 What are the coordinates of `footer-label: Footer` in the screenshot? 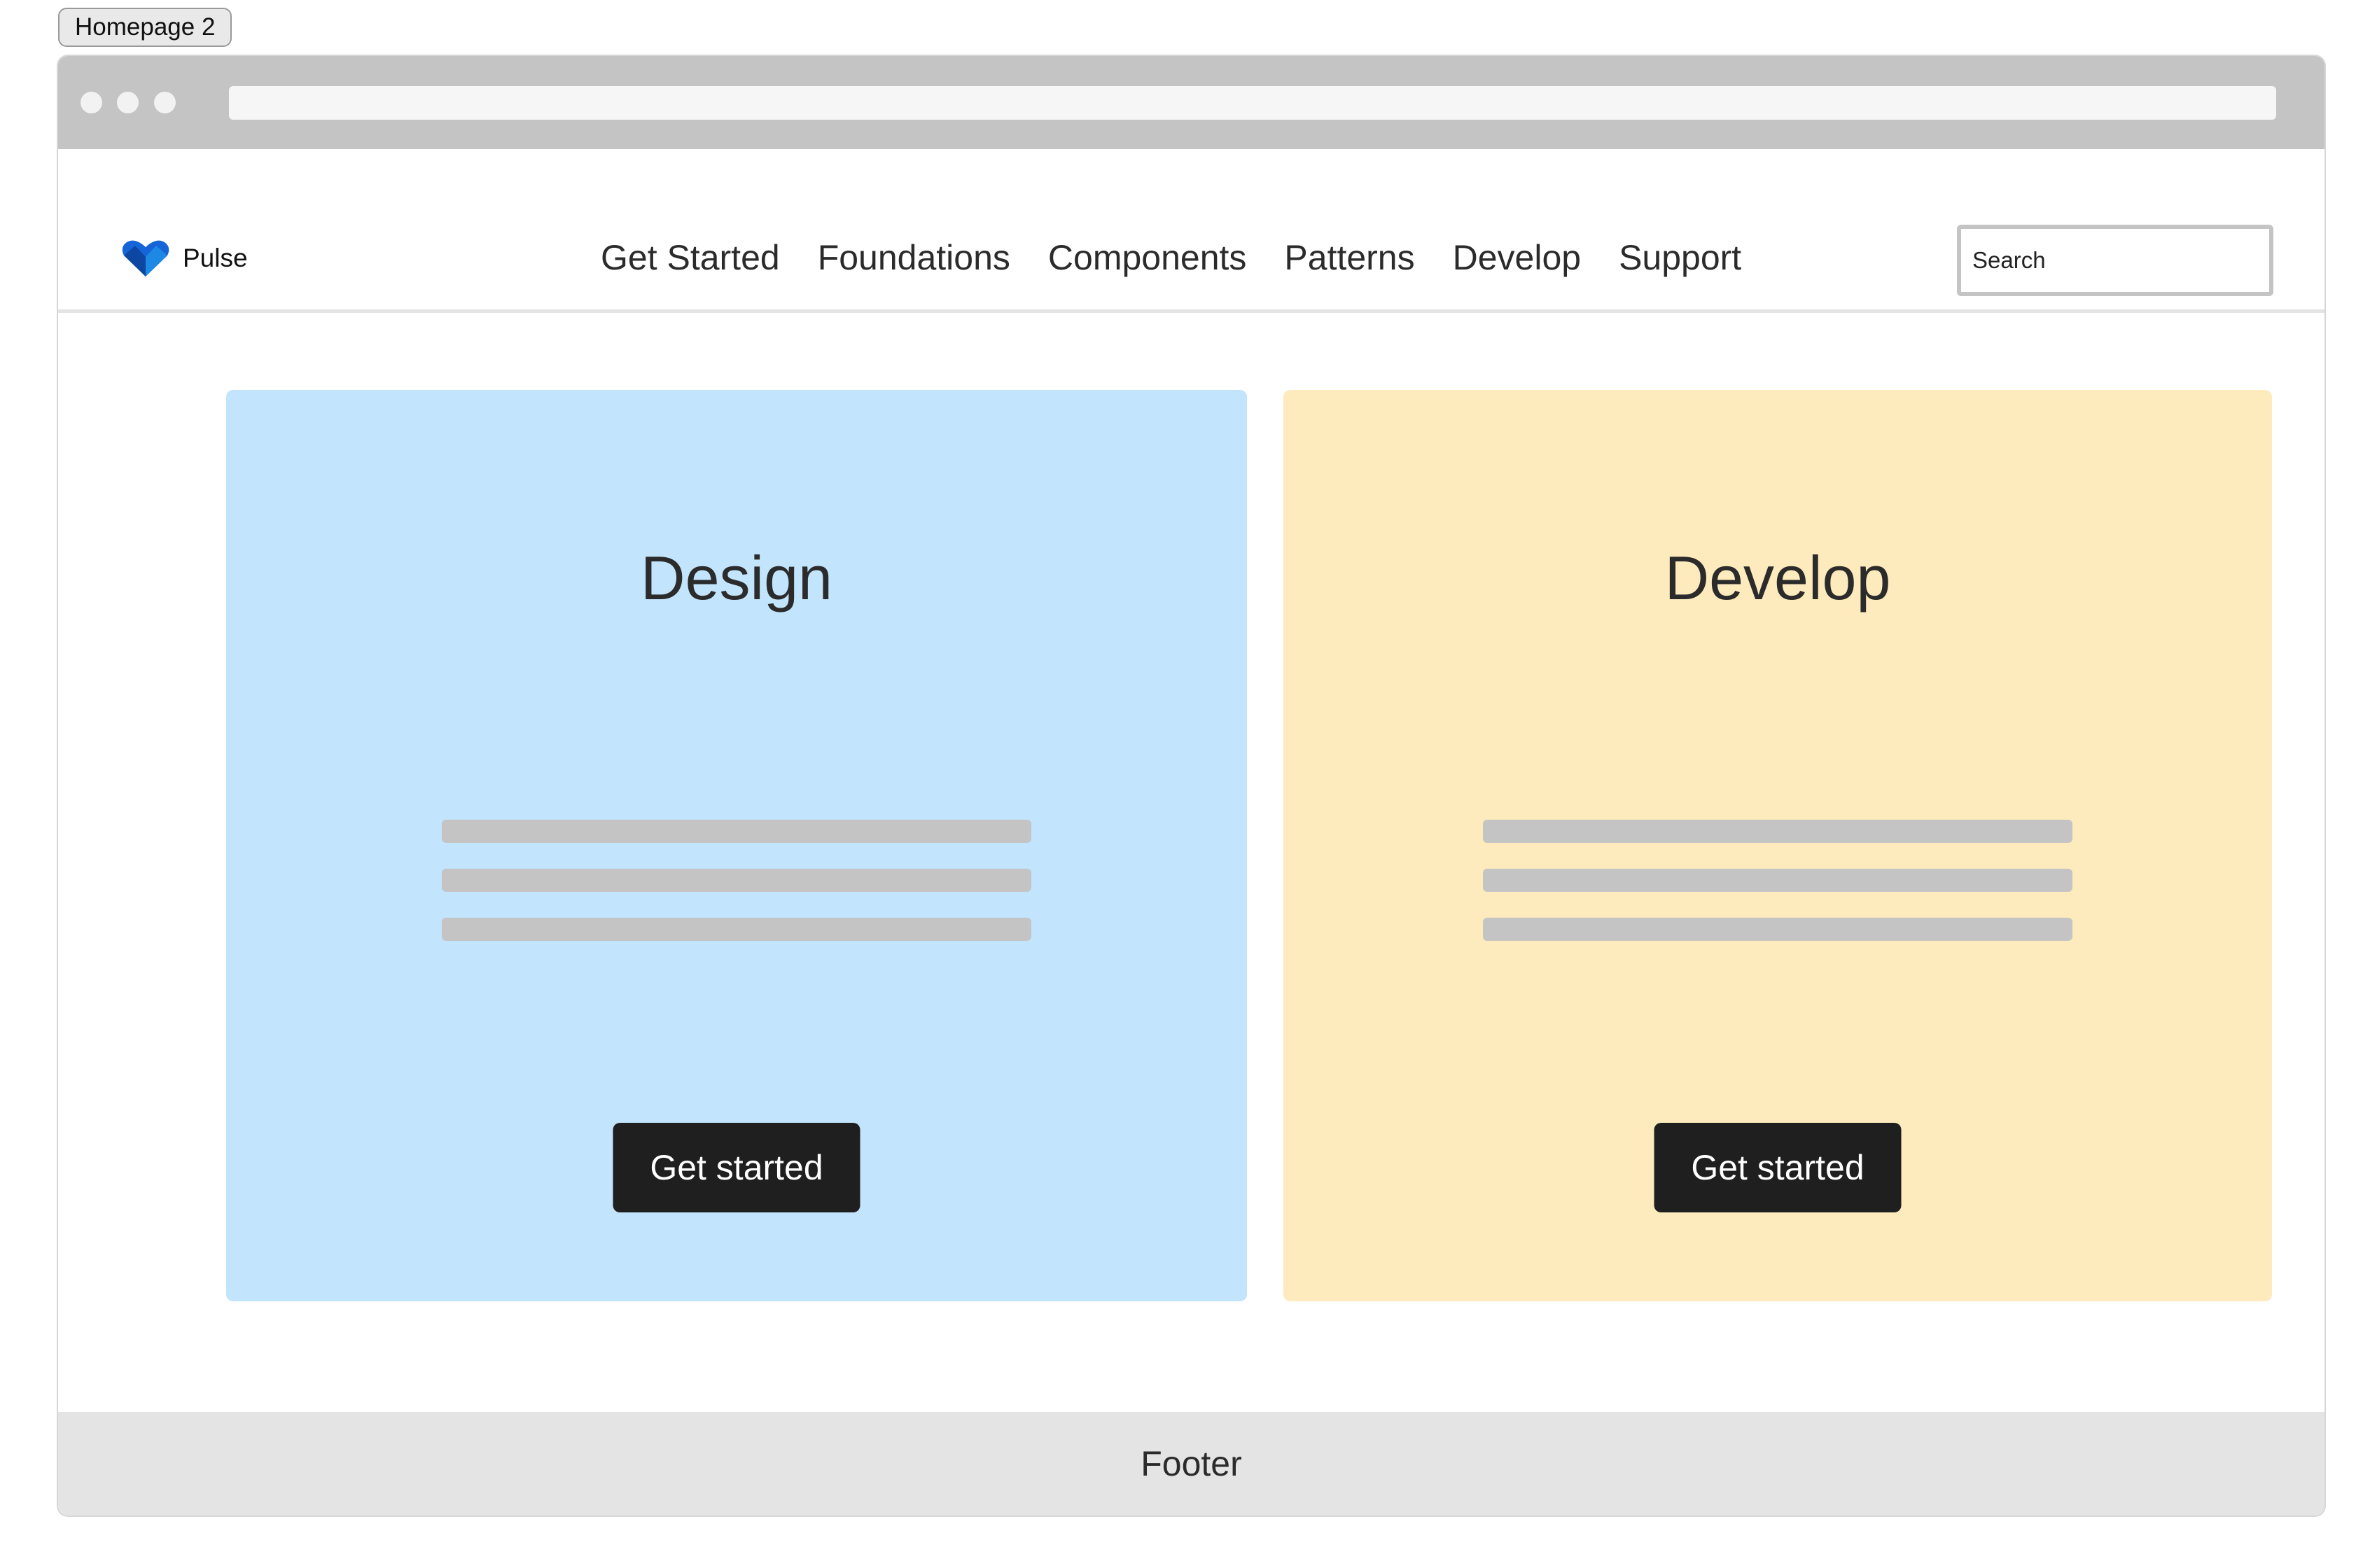 It's located at (1191, 1463).